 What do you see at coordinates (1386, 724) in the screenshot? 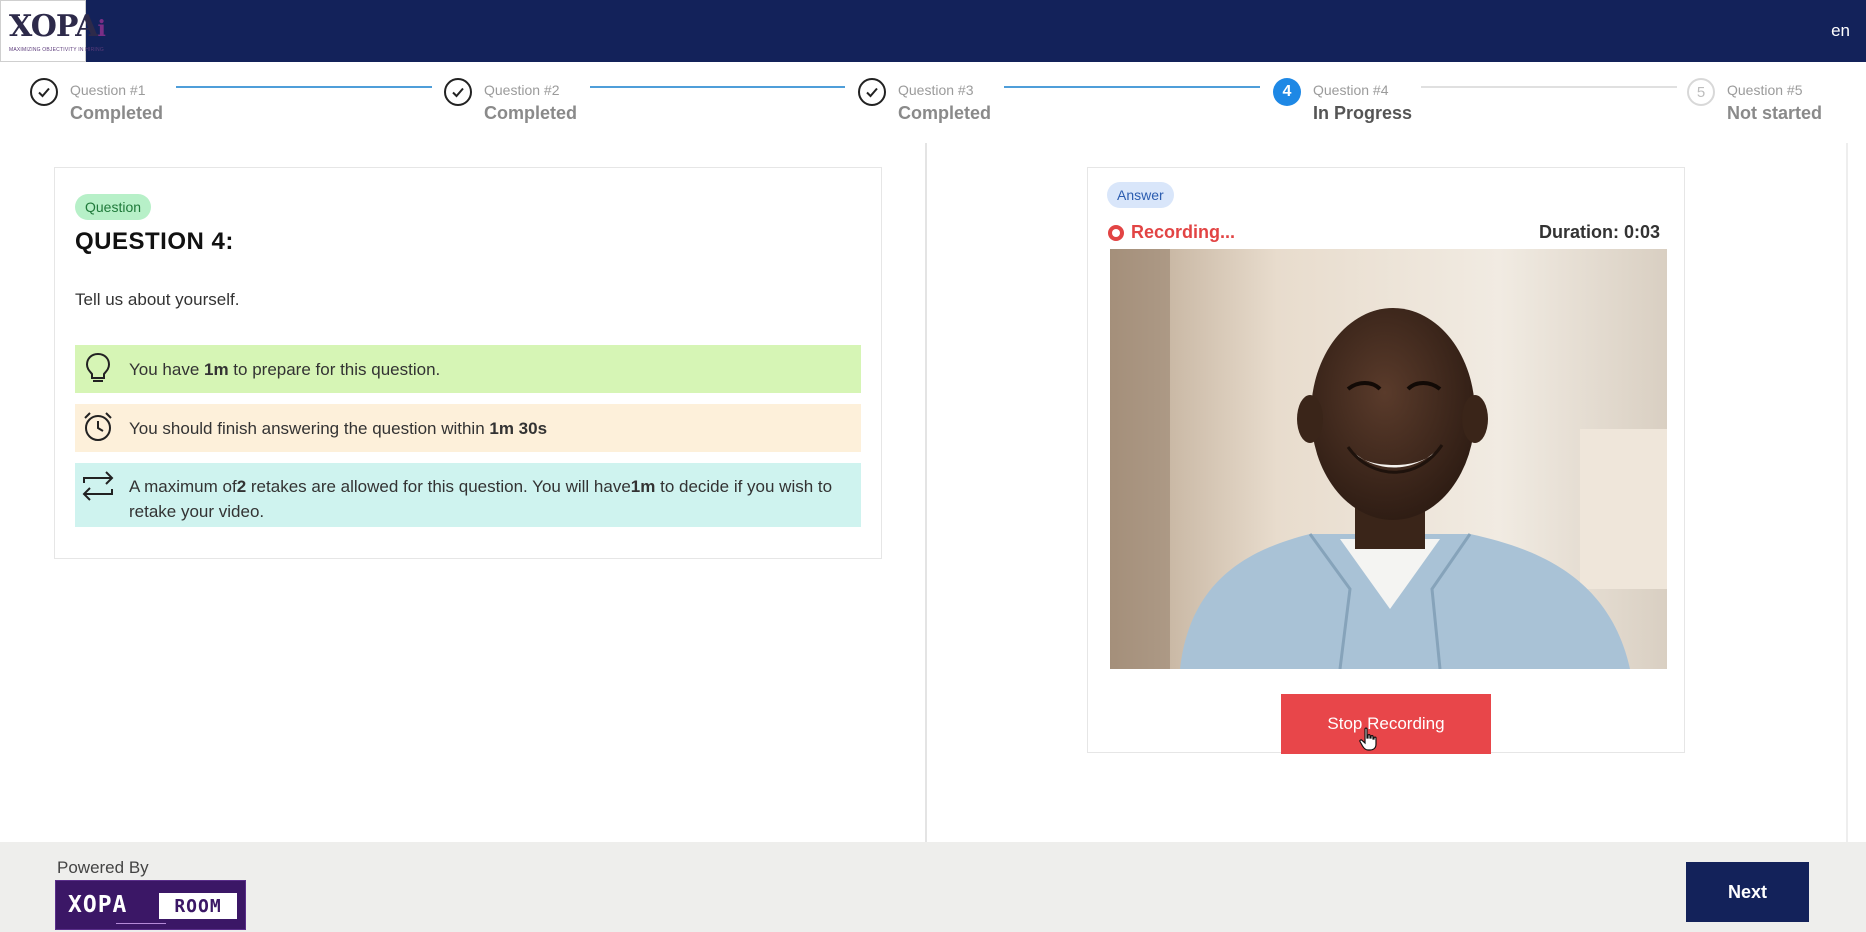
I see `stop-recording-button: Stop Recording` at bounding box center [1386, 724].